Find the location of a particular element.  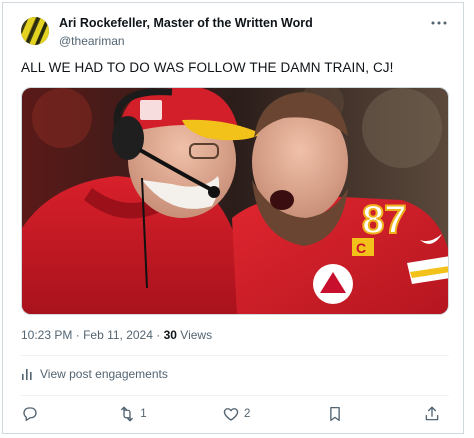

reply-icon is located at coordinates (30, 414).